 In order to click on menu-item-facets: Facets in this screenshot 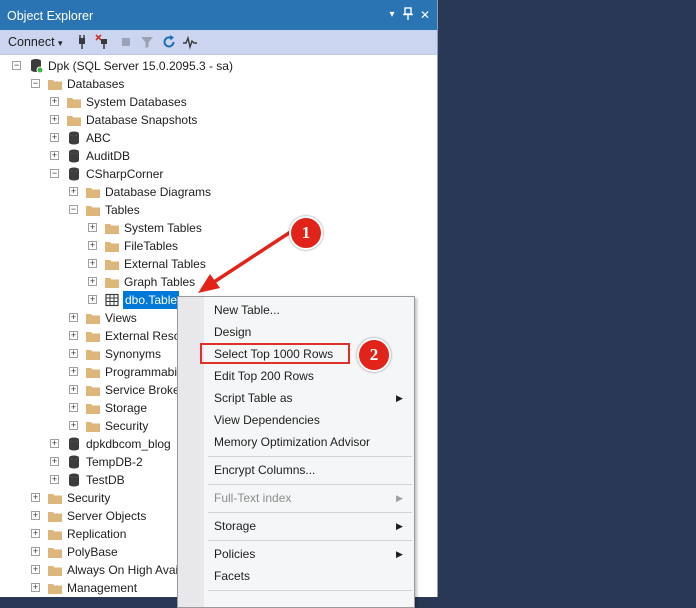, I will do `click(232, 576)`.